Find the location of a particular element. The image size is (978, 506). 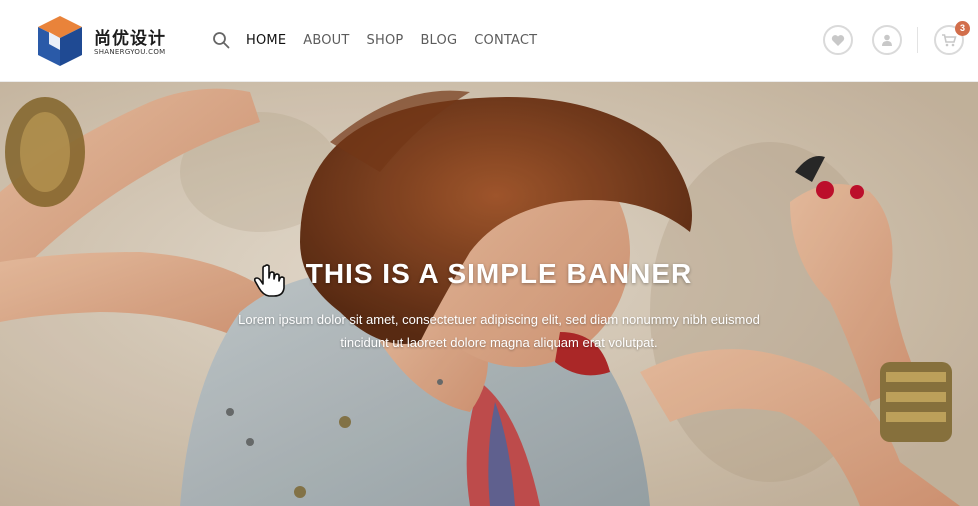

logo-name-cn: 尚优设计 is located at coordinates (130, 39).